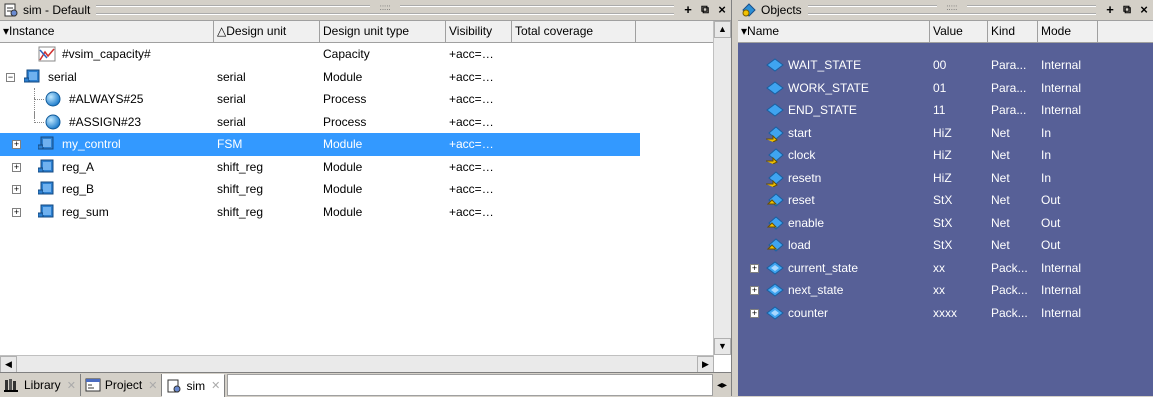 This screenshot has height=397, width=1153. I want to click on object-row-current_state: + current_state xx Pack... Internal, so click(945, 268).